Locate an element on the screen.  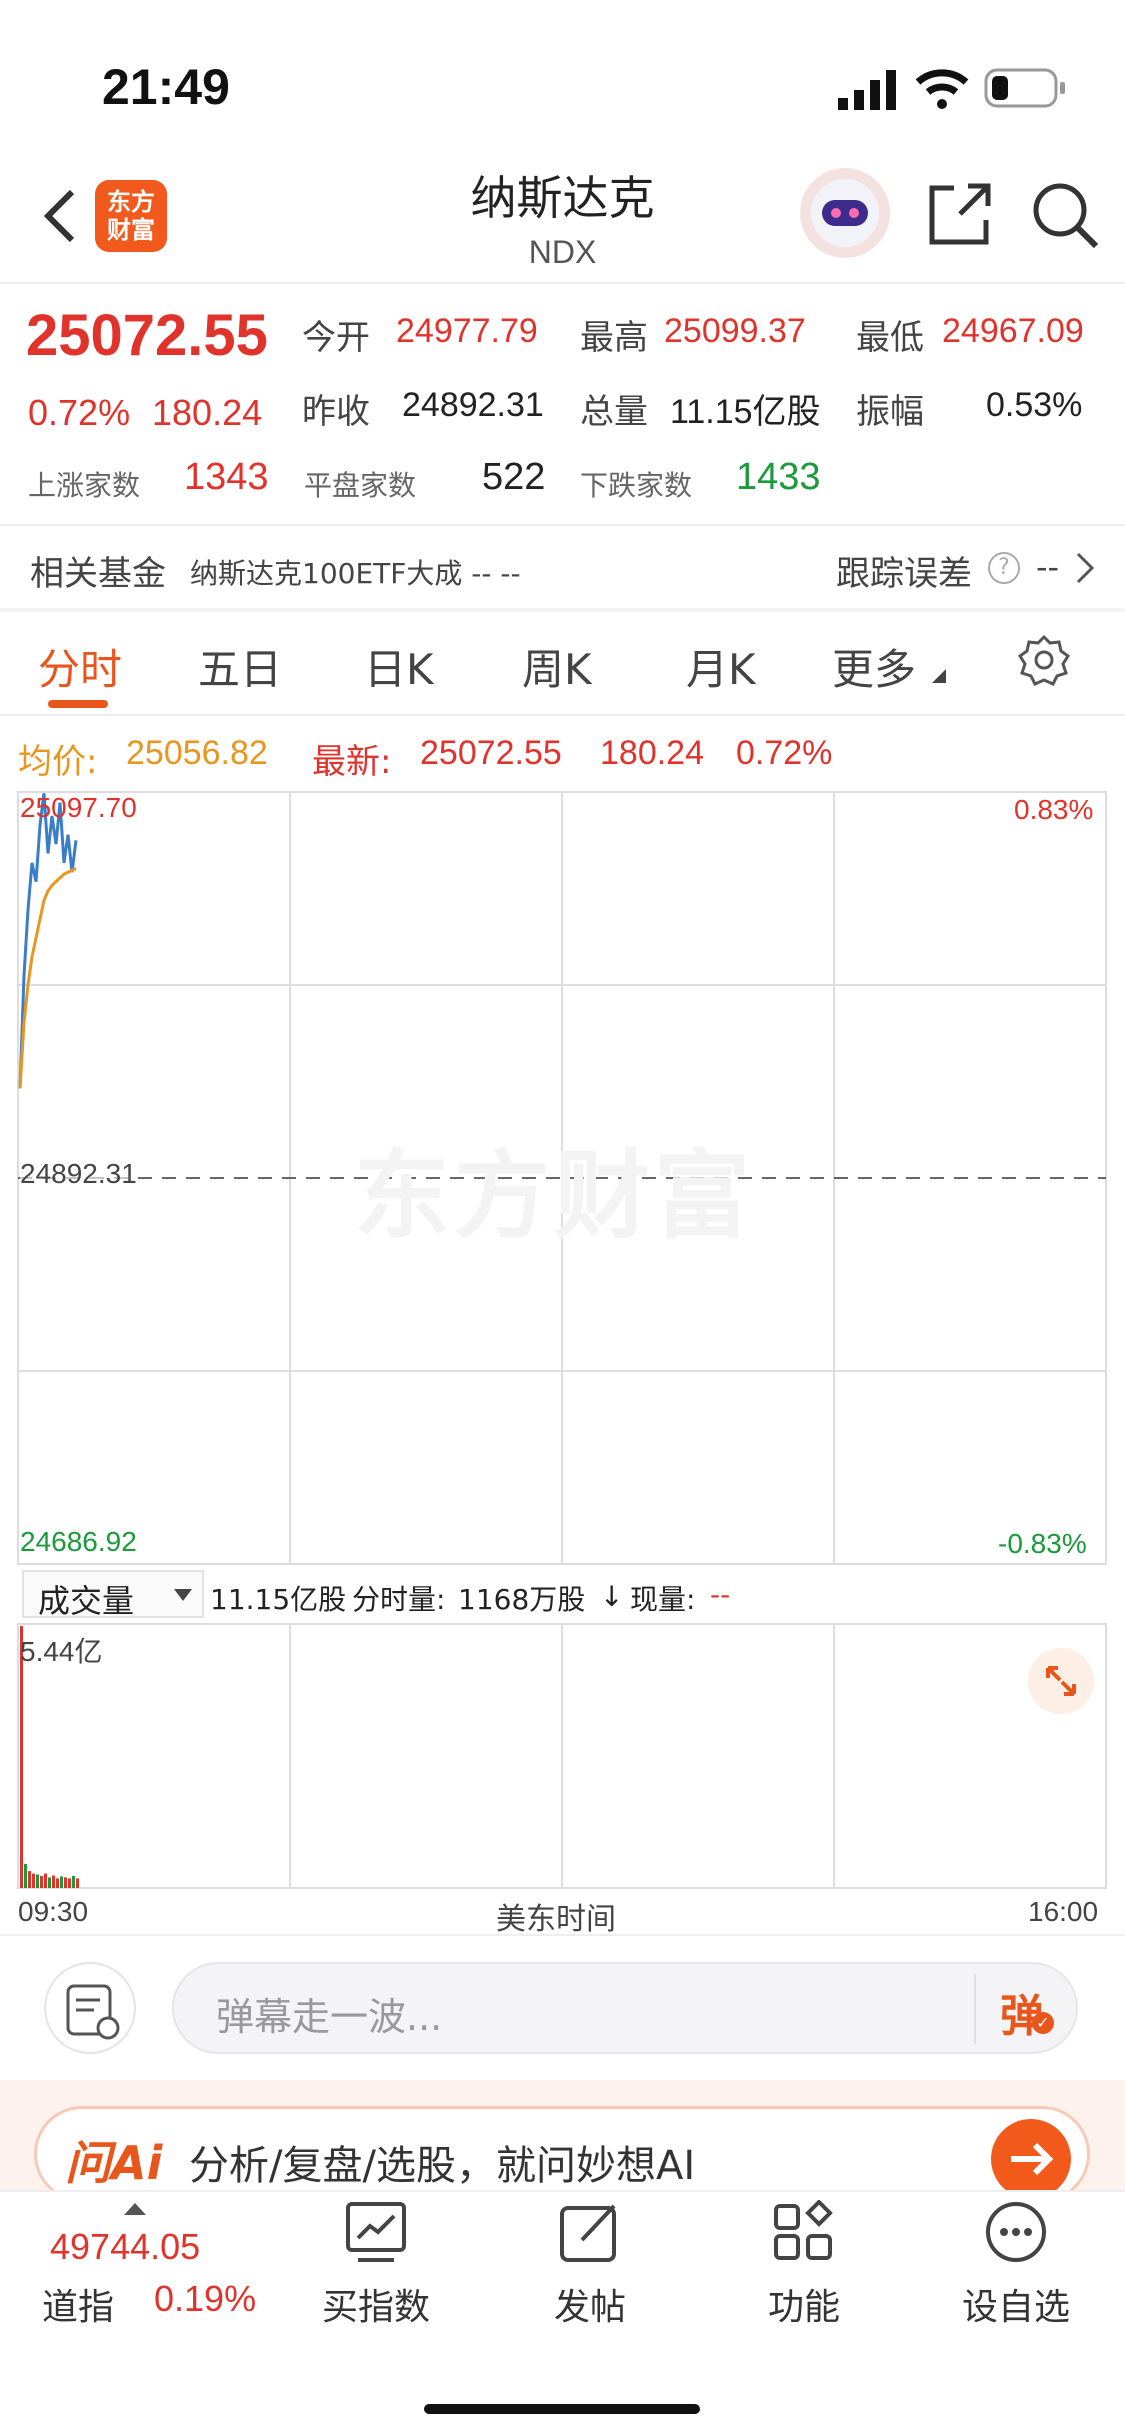
nav-post-label: 发帖 is located at coordinates (589, 2307).